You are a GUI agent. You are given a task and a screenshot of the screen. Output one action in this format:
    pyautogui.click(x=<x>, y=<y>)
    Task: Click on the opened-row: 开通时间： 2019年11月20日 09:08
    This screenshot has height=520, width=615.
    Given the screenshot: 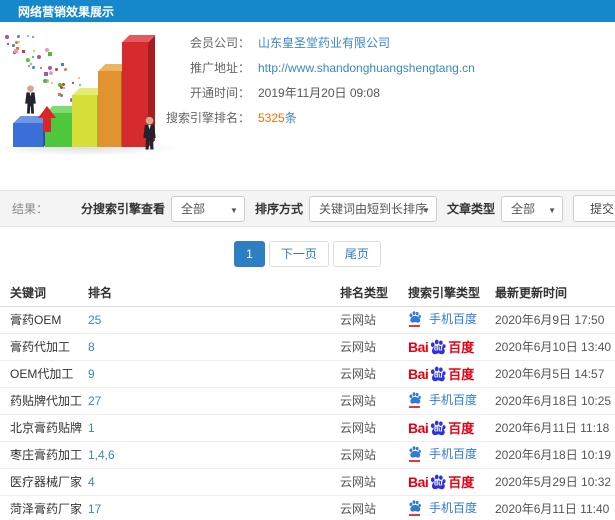 What is the action you would take?
    pyautogui.click(x=387, y=92)
    